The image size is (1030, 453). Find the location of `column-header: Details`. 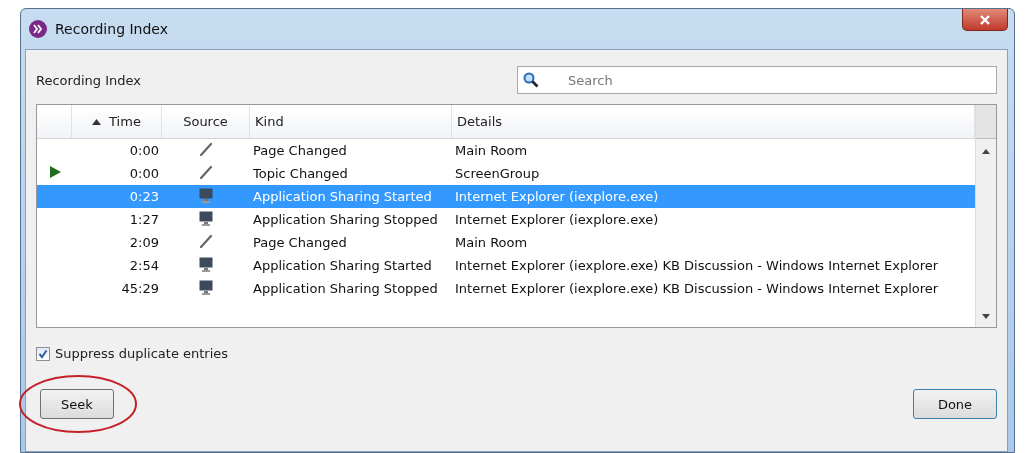

column-header: Details is located at coordinates (480, 121).